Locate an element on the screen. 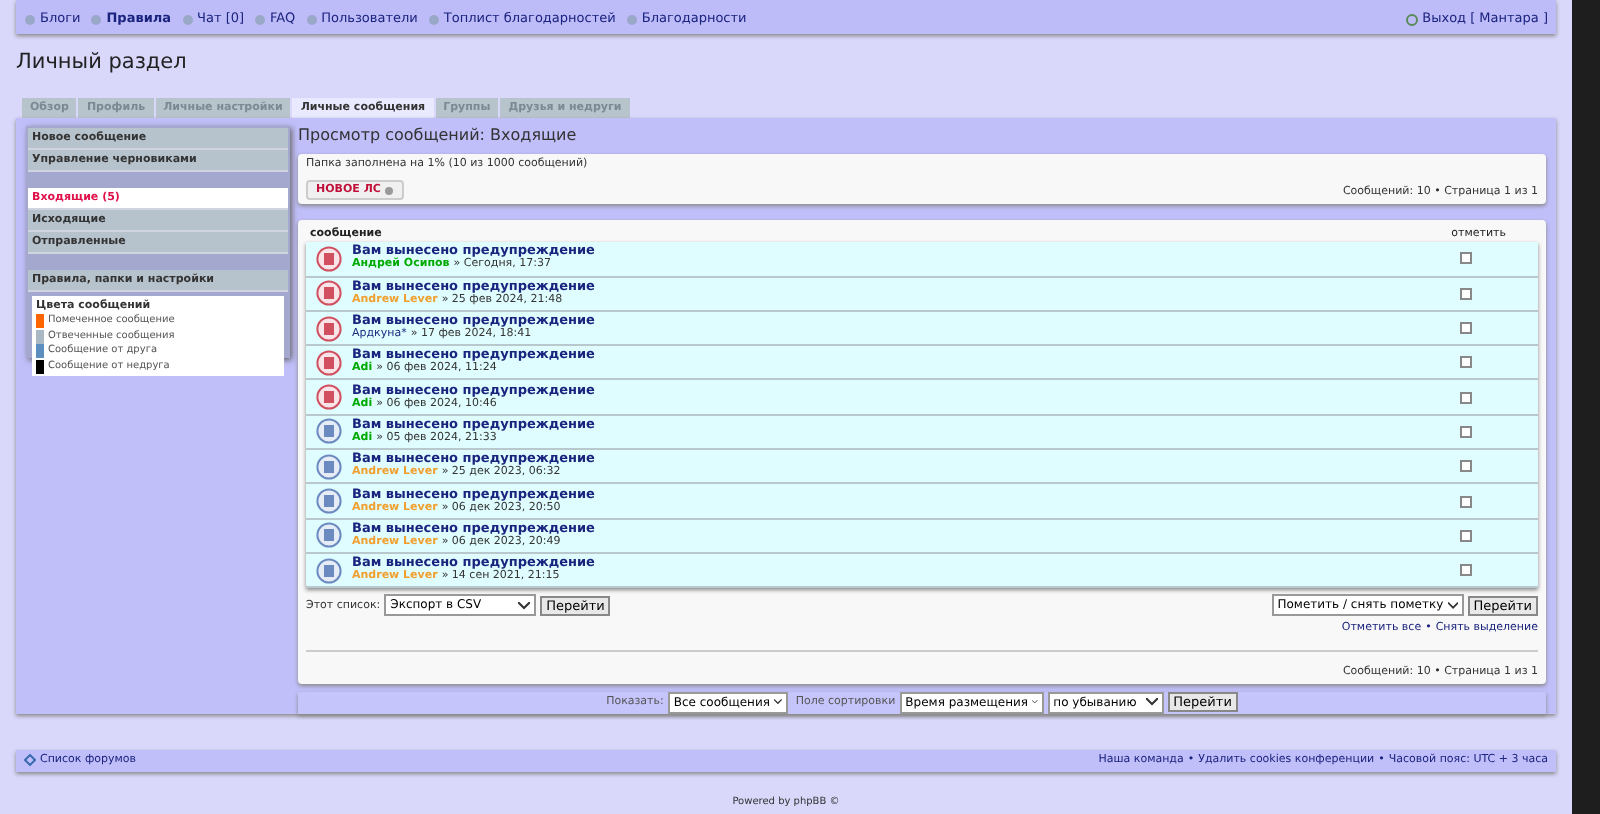 The width and height of the screenshot is (1600, 814). power-icon is located at coordinates (1412, 20).